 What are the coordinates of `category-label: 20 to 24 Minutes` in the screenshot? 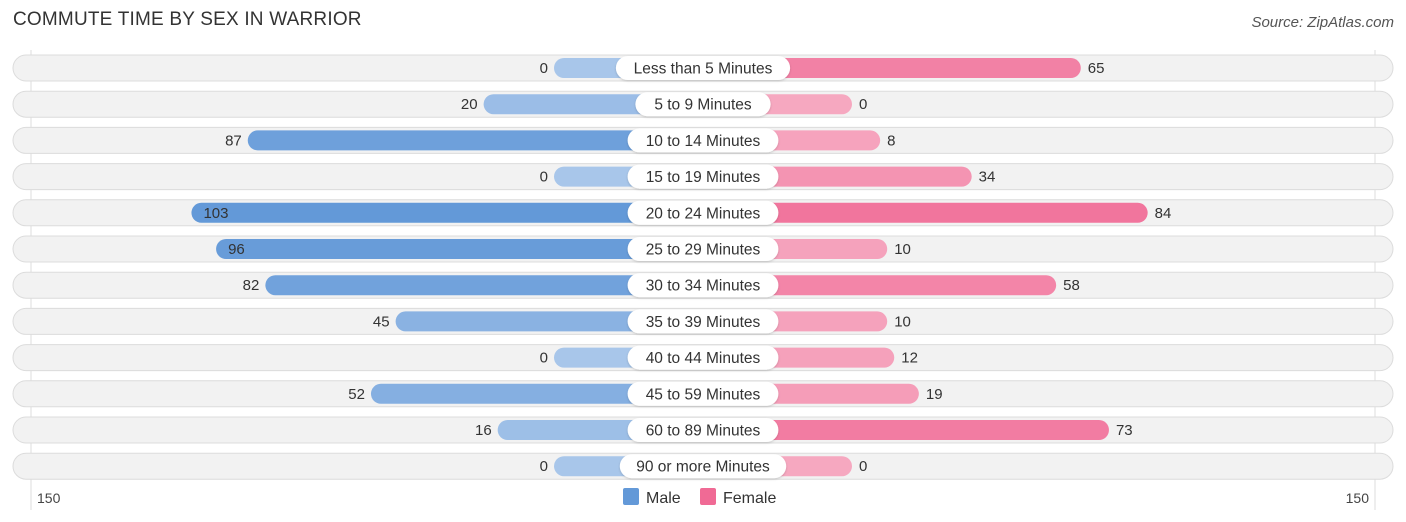 It's located at (703, 213).